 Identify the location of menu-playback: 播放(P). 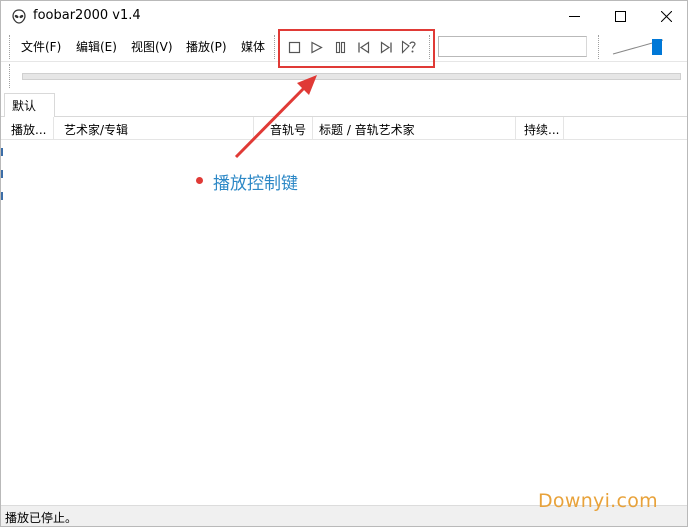
(206, 46).